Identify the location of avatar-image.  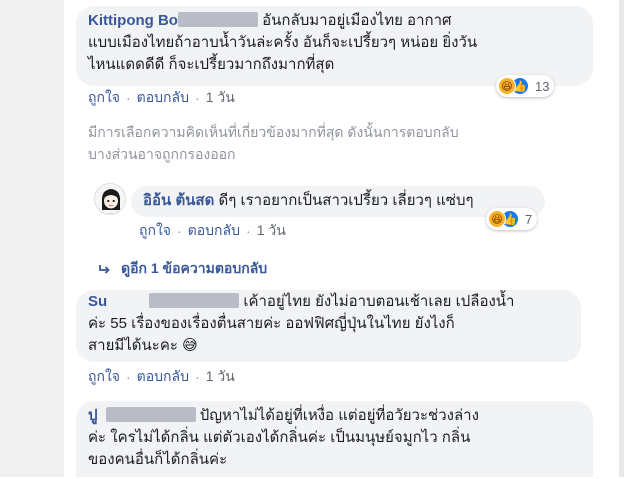
(110, 199).